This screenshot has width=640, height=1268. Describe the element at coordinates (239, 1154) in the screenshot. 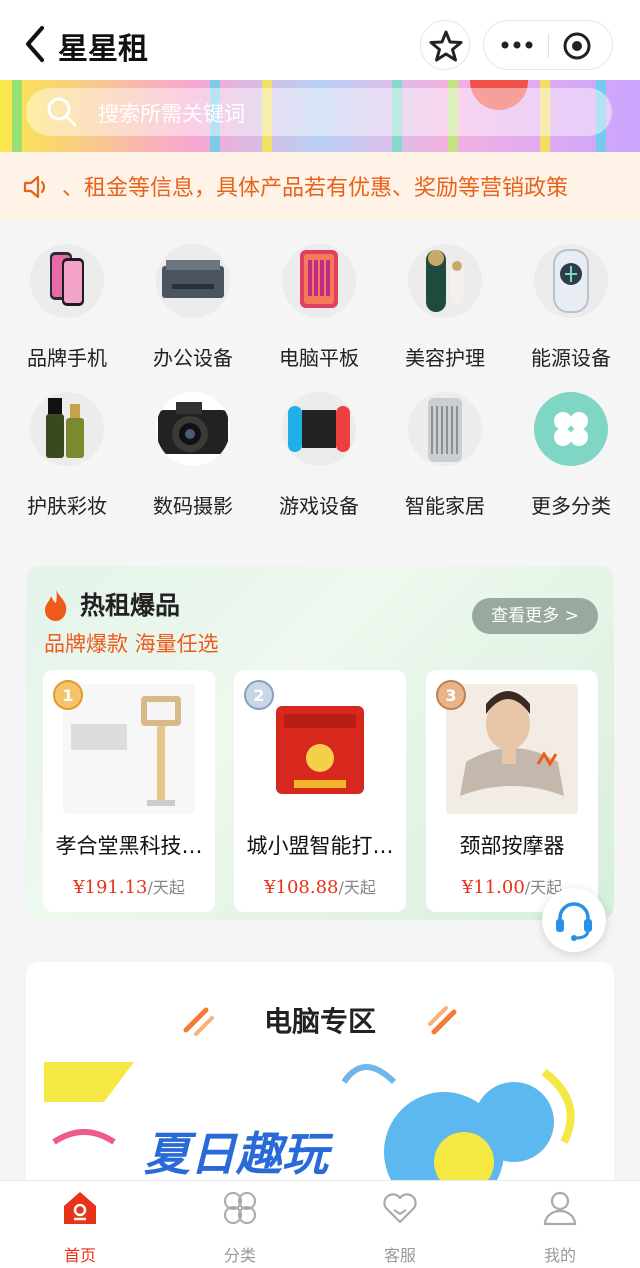

I see `svg-text: 夏日趣玩` at that location.